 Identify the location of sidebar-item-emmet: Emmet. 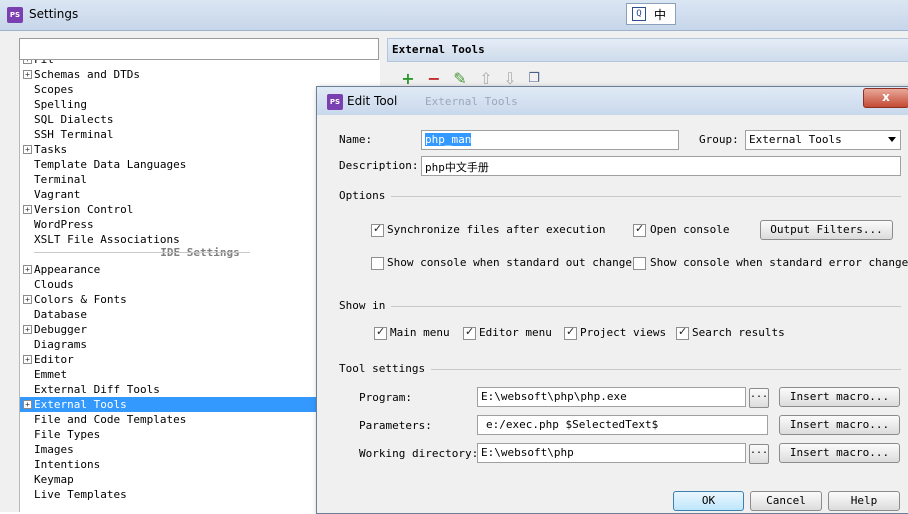
(50, 374).